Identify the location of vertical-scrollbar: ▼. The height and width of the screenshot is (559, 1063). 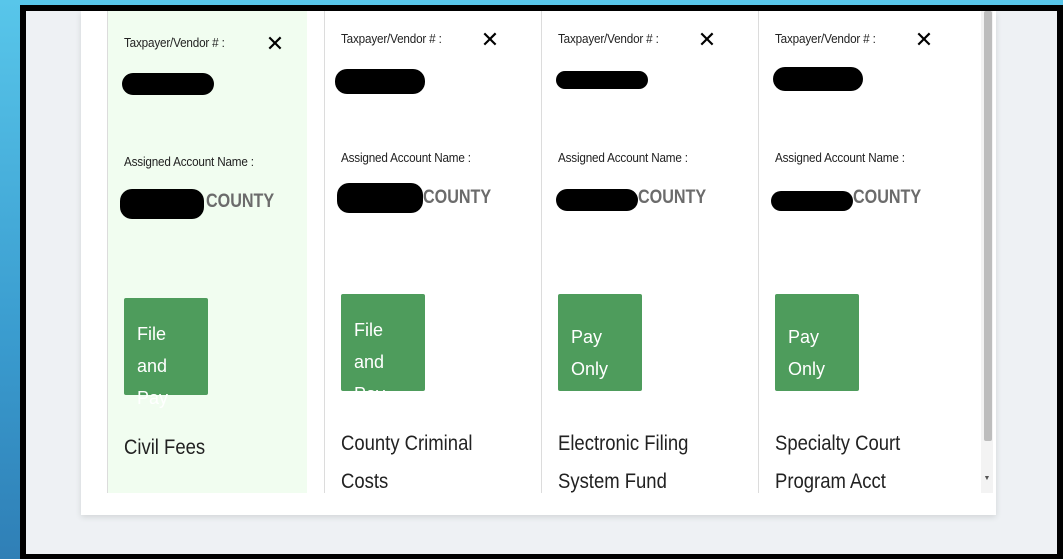
(987, 252).